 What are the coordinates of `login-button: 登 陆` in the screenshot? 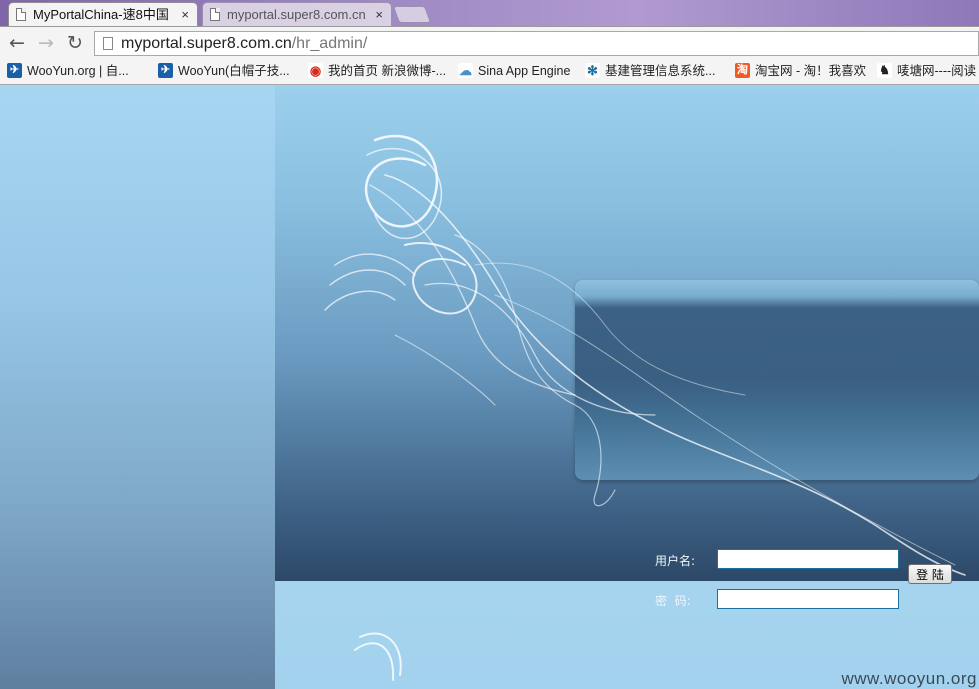 It's located at (930, 574).